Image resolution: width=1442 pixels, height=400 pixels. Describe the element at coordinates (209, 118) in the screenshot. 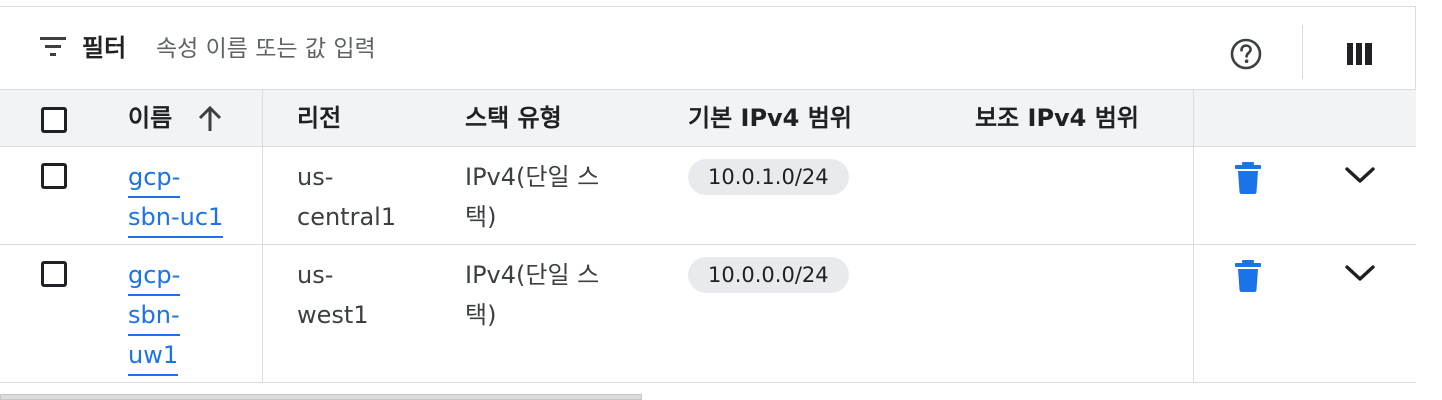

I see `arrow-up-icon` at that location.